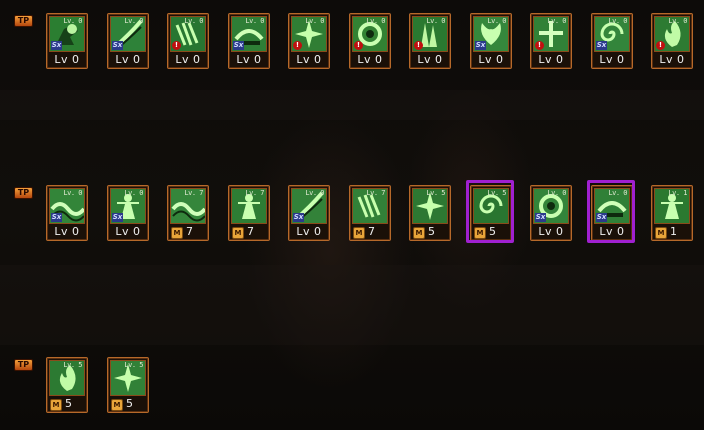 This screenshot has height=430, width=704. Describe the element at coordinates (491, 206) in the screenshot. I see `swirl-icon: Lv. 5` at that location.